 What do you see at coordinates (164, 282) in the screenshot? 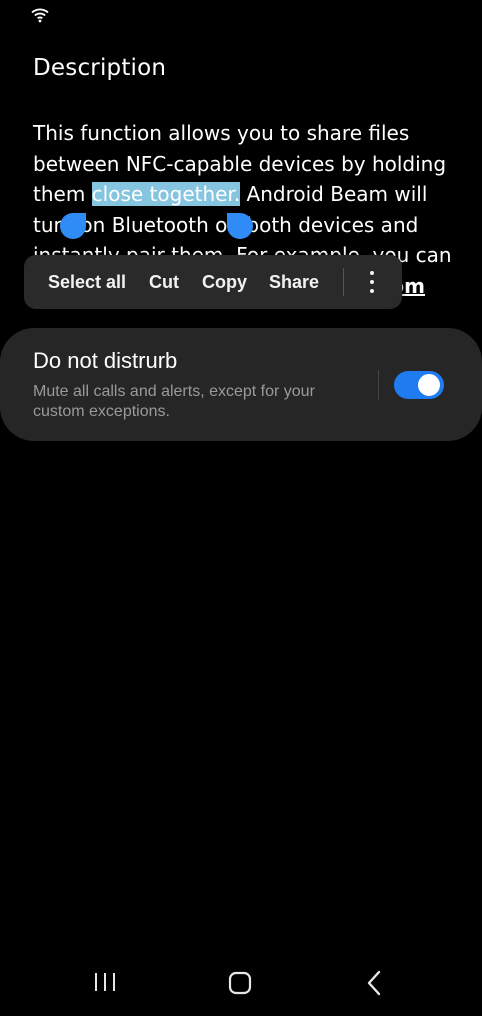
I see `cut-button: Cut` at bounding box center [164, 282].